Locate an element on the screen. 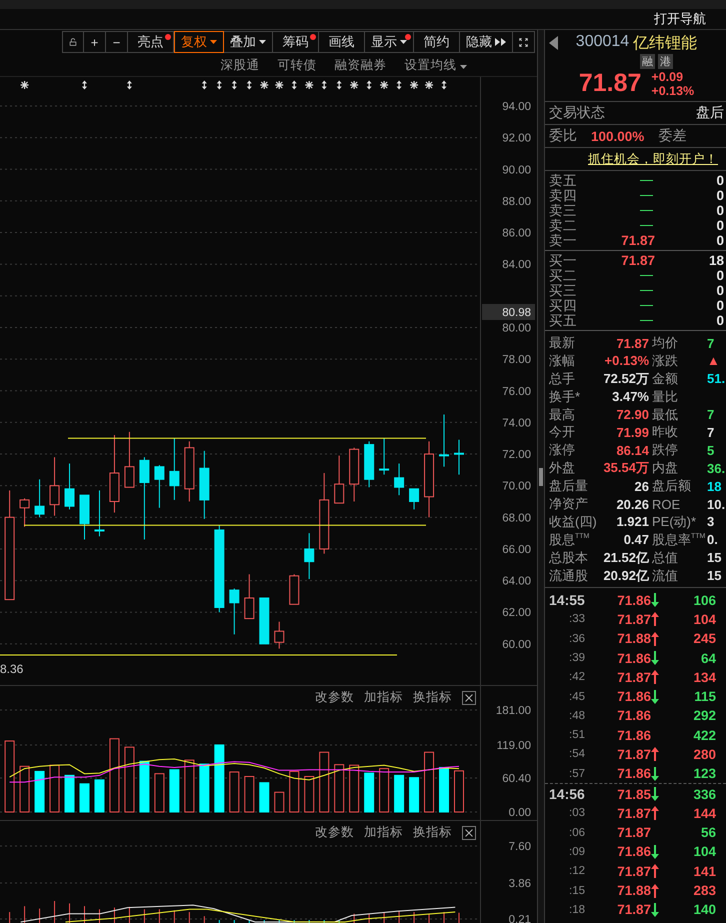 This screenshot has height=923, width=726. stat-label: PE(动)* is located at coordinates (674, 521).